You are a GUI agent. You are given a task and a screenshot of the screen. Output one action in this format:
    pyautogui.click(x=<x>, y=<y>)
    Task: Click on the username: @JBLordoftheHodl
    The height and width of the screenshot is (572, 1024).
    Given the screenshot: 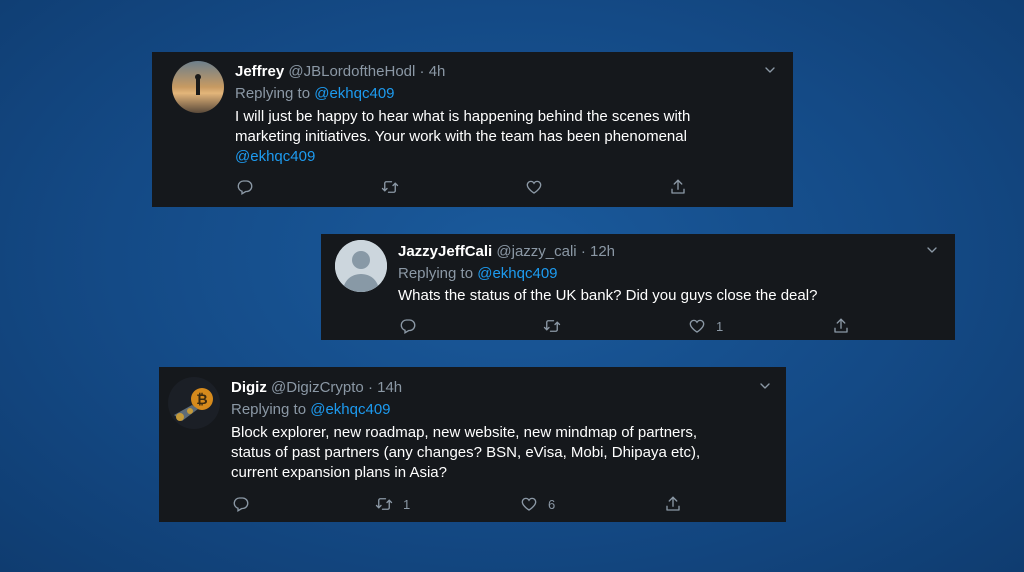 What is the action you would take?
    pyautogui.click(x=351, y=71)
    